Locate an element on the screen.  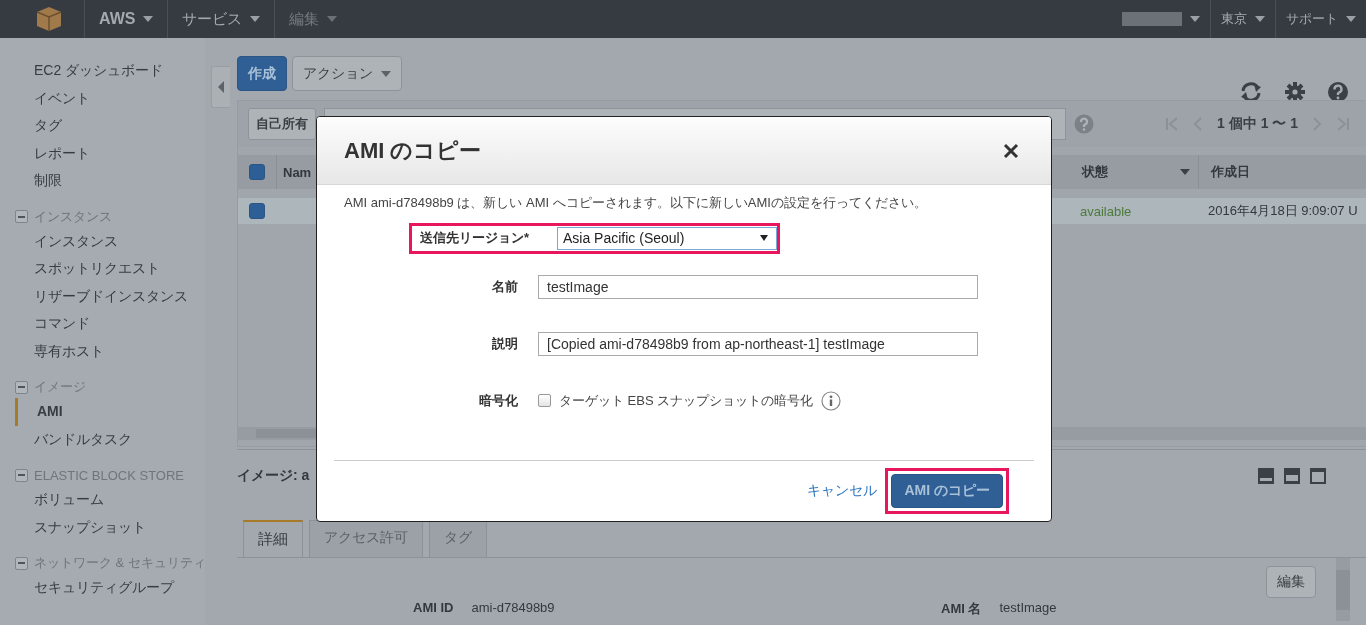
sidebar-item: レポート is located at coordinates (110, 153).